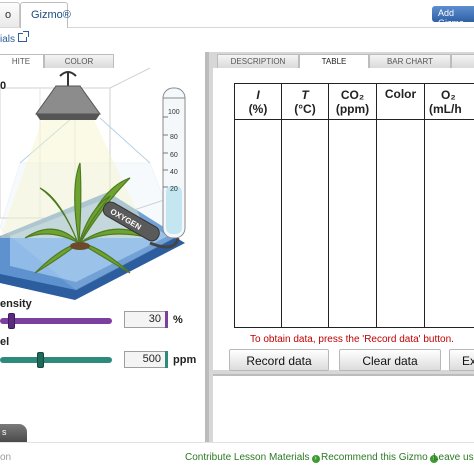  Describe the element at coordinates (352, 108) in the screenshot. I see `header-unit: (ppm)` at that location.